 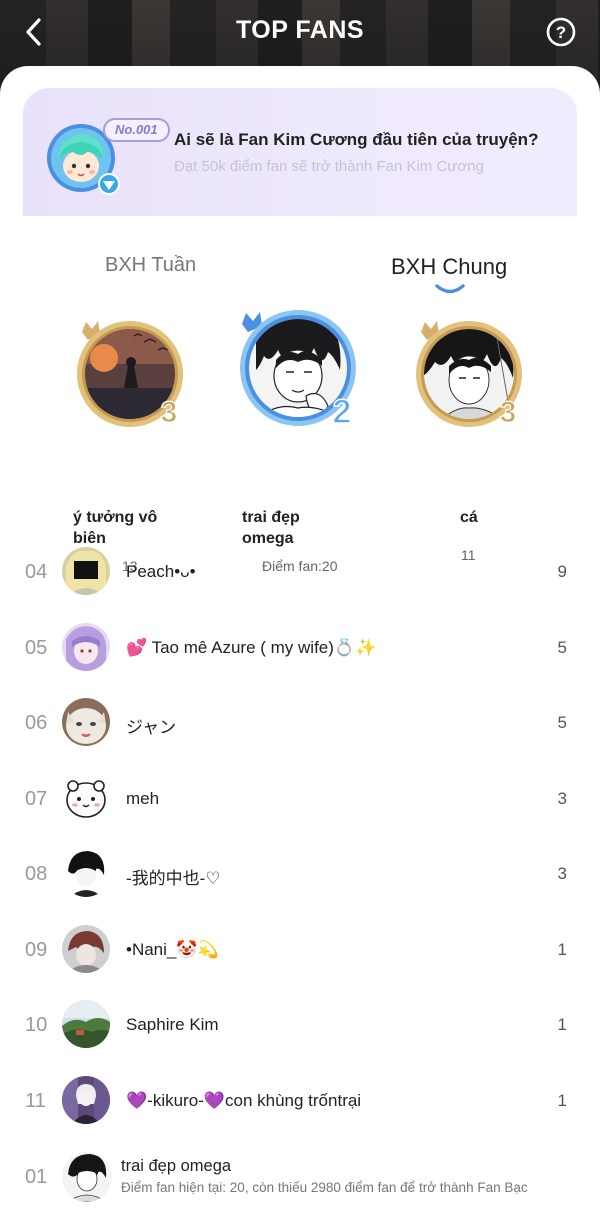 What do you see at coordinates (251, 647) in the screenshot?
I see `fan-name: 💕 Tao mê Azure ( my wife)💍✨` at bounding box center [251, 647].